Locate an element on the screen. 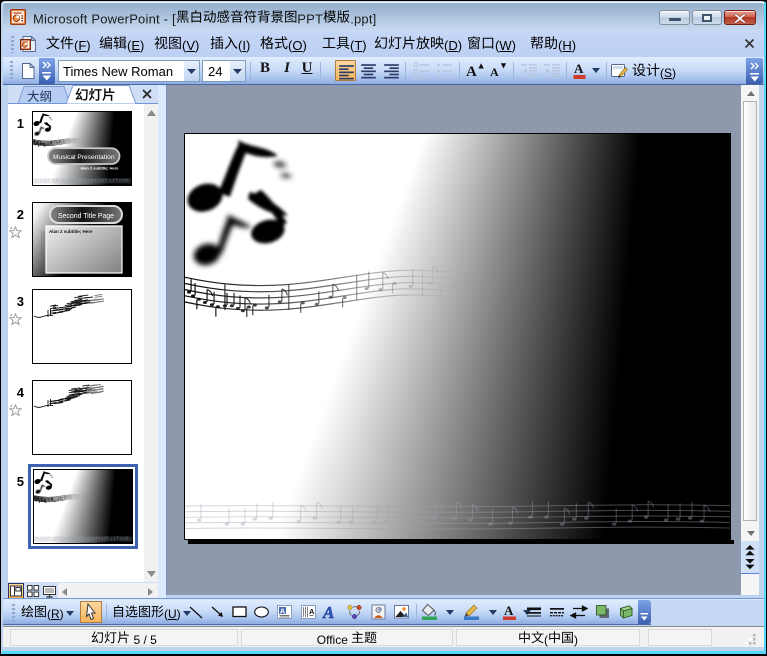 The height and width of the screenshot is (656, 767). svg-text: Second Title Page is located at coordinates (86, 216).